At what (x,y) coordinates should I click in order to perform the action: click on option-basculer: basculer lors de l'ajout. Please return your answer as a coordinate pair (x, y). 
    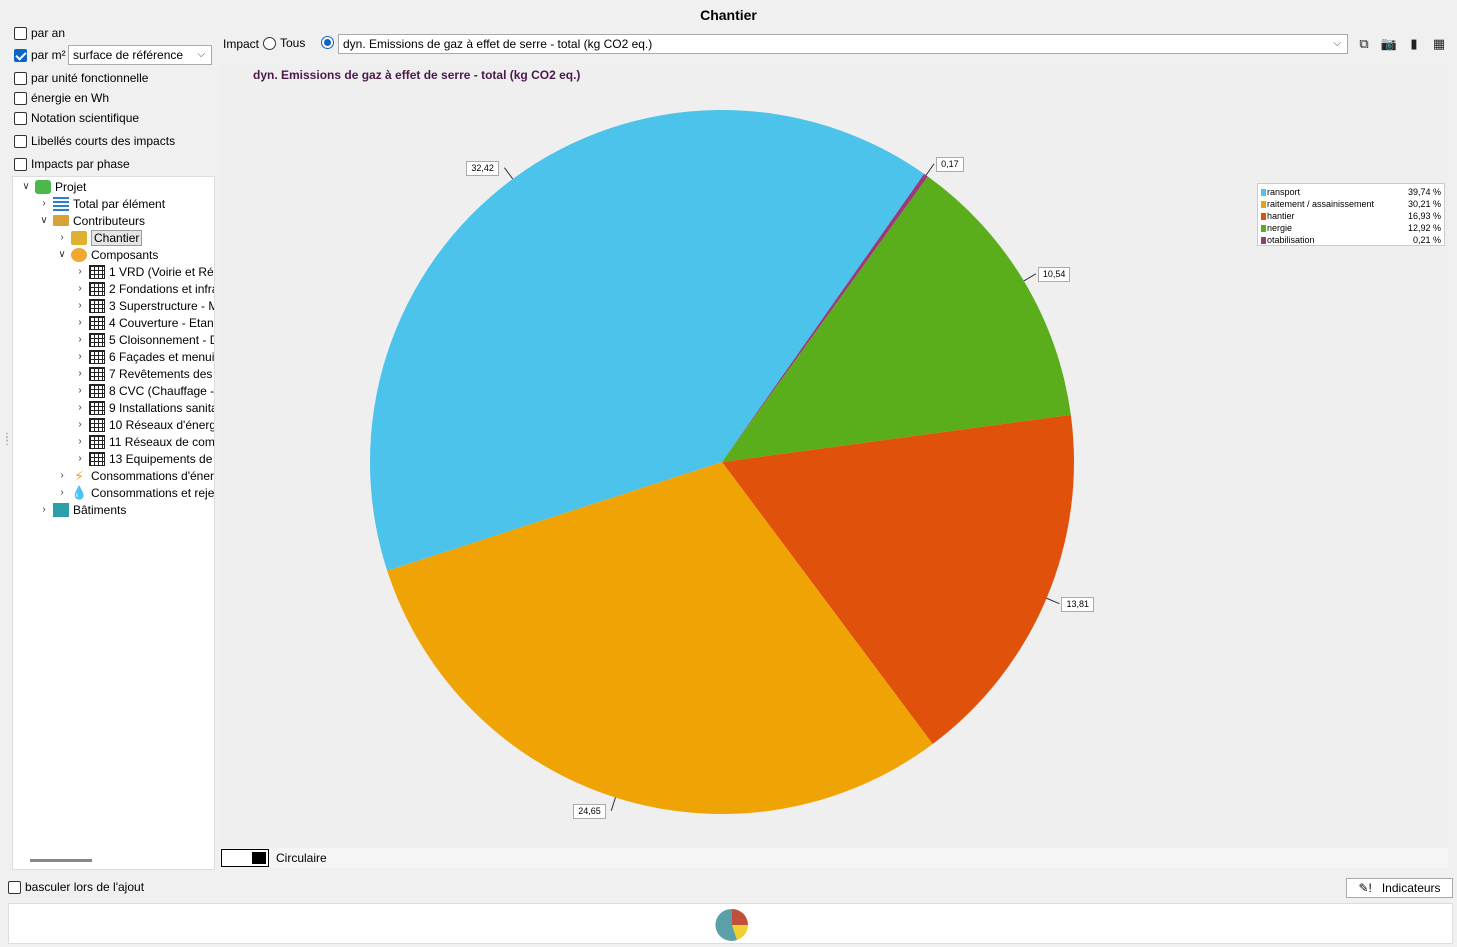
    Looking at the image, I should click on (76, 887).